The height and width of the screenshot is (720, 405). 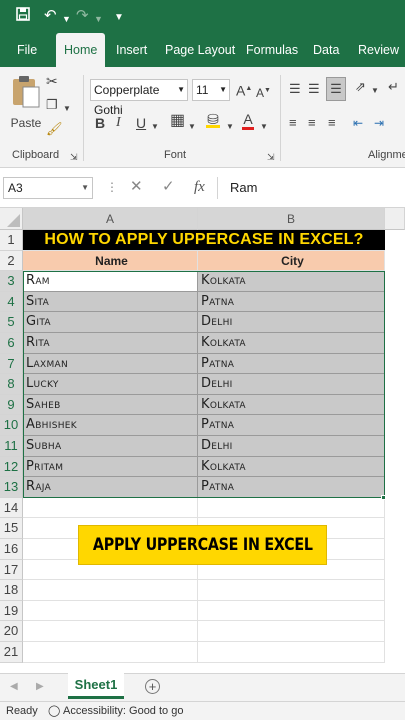 What do you see at coordinates (50, 16) in the screenshot?
I see `undo-icon: ↶` at bounding box center [50, 16].